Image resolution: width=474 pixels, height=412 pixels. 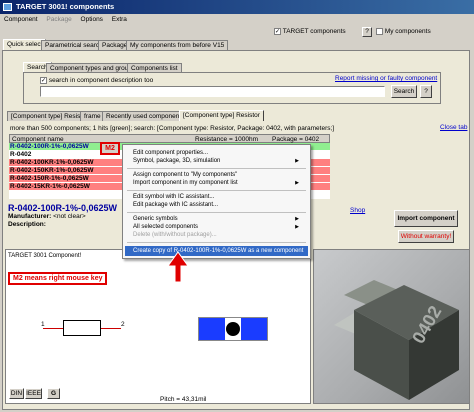 I want to click on menu-item-import-component: Import component in my component list ▶, so click(x=218, y=183).